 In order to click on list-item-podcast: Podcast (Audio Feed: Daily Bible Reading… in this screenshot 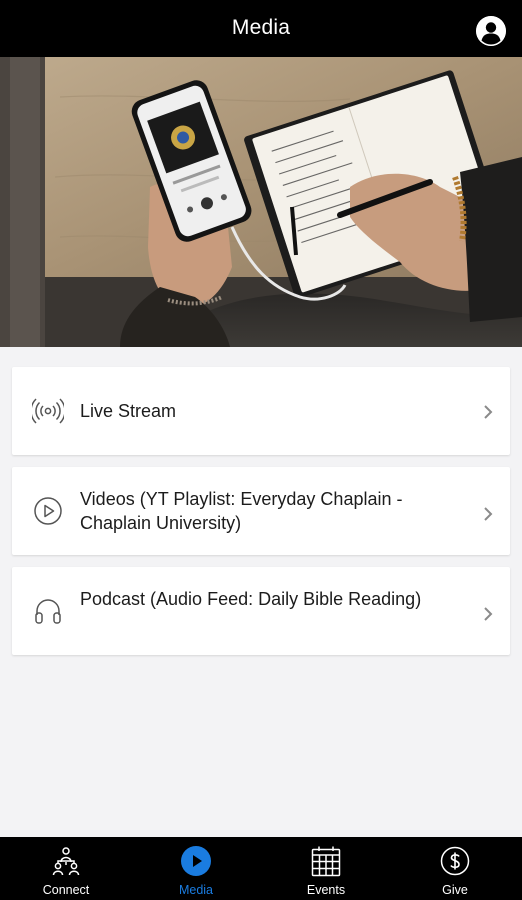, I will do `click(261, 611)`.